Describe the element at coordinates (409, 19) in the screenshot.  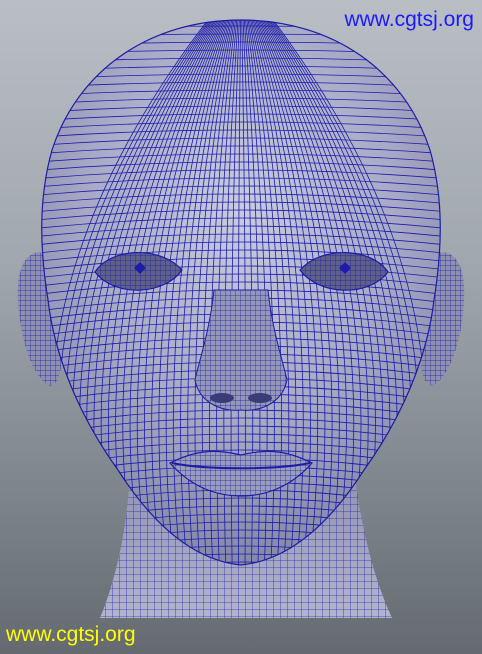
I see `watermark-top: www.cgtsj.org` at that location.